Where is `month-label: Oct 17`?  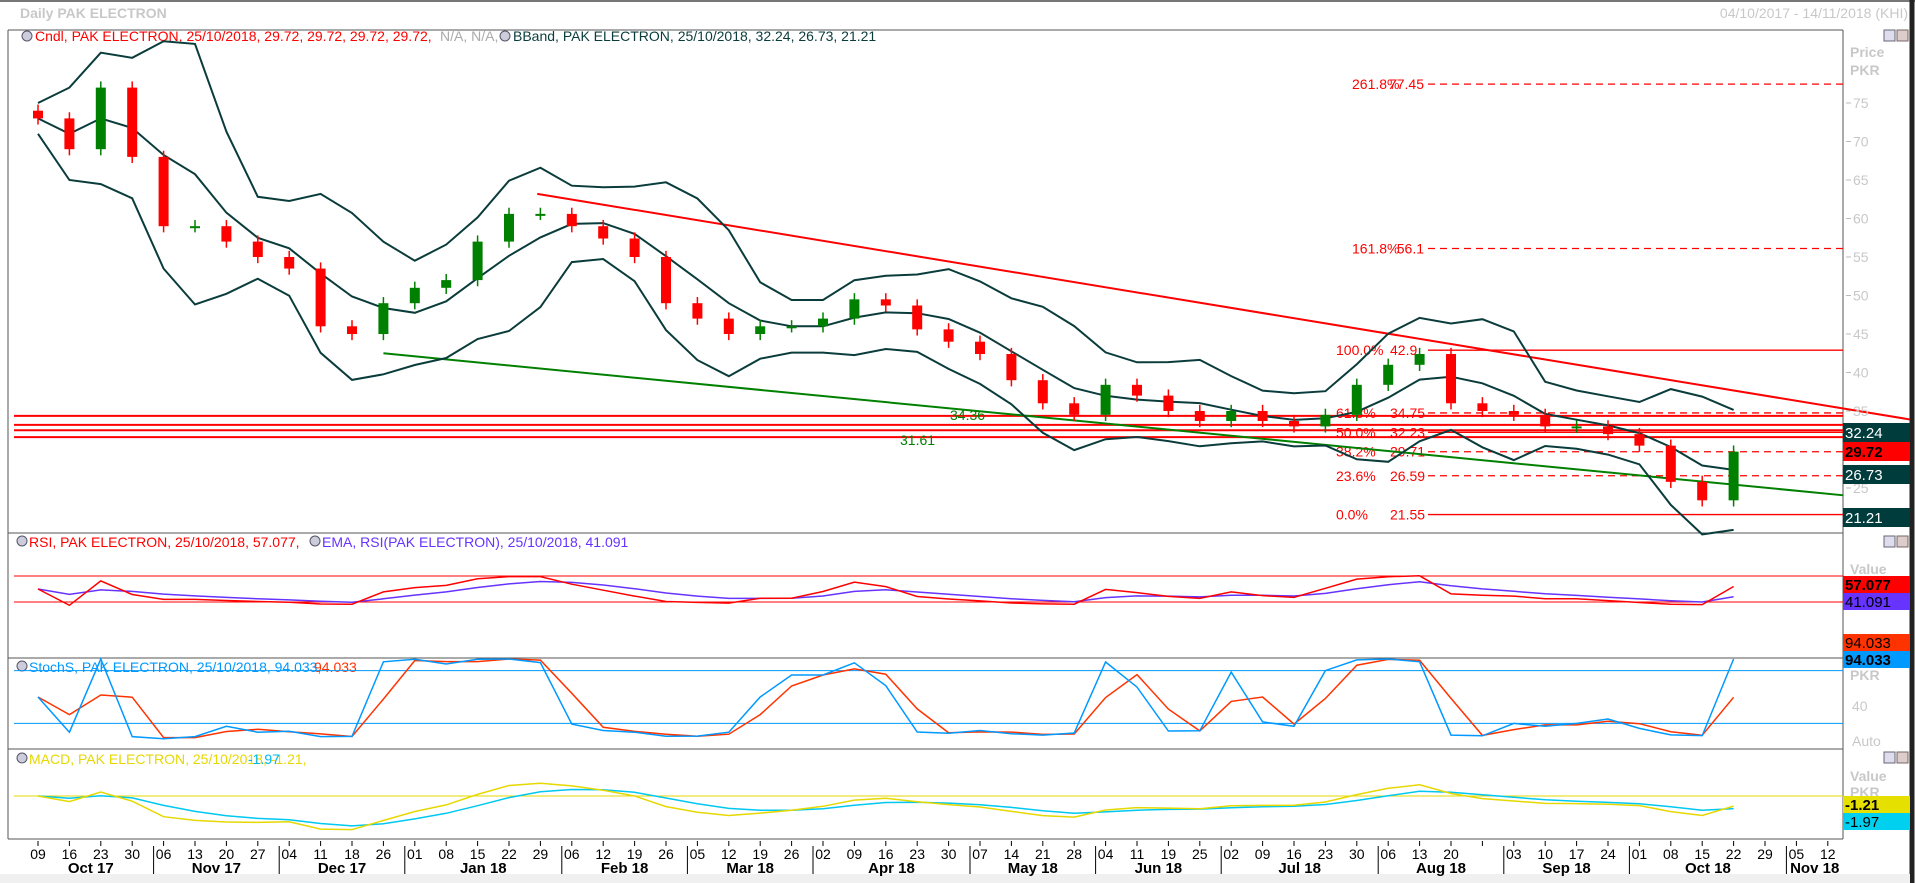
month-label: Oct 17 is located at coordinates (91, 868).